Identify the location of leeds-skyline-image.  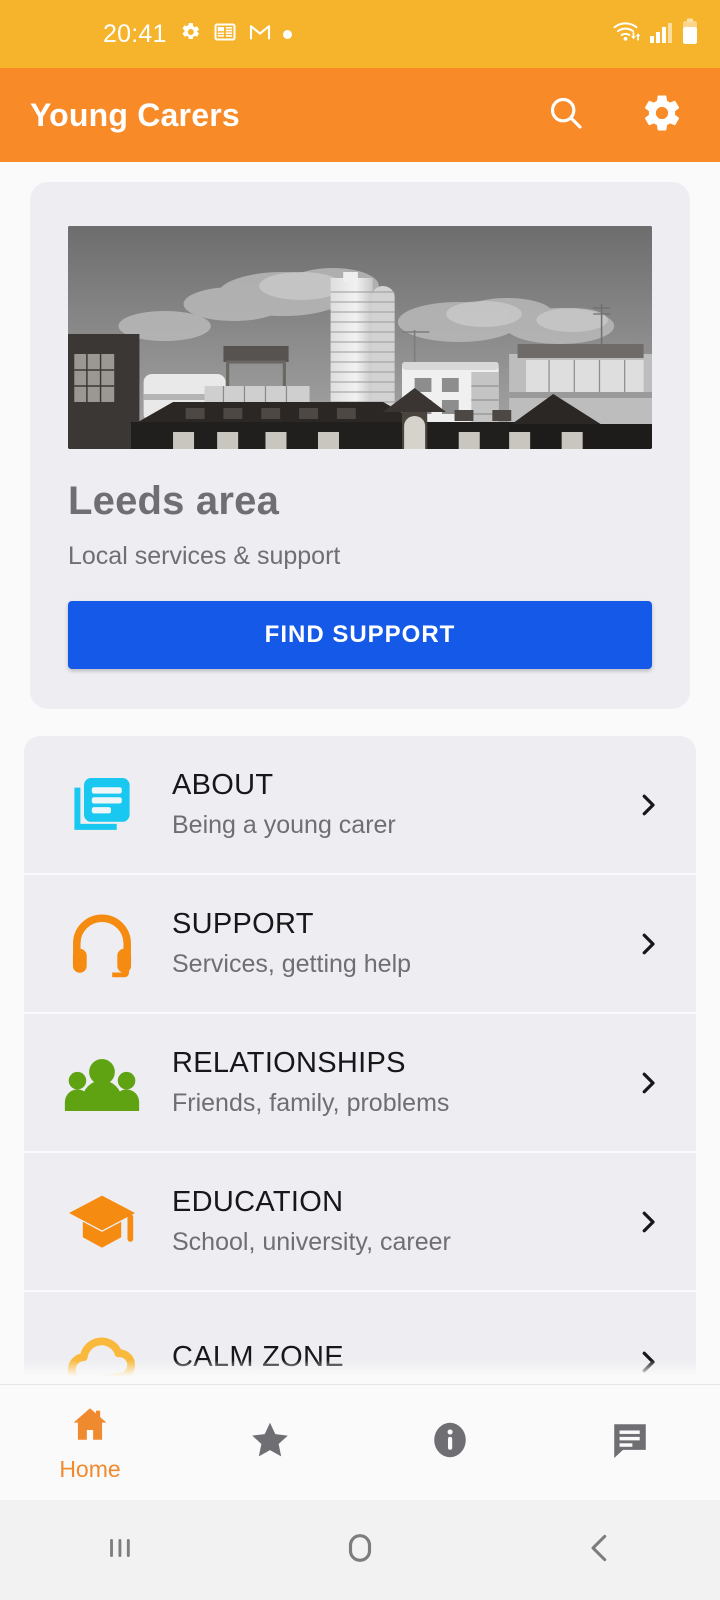
(360, 337).